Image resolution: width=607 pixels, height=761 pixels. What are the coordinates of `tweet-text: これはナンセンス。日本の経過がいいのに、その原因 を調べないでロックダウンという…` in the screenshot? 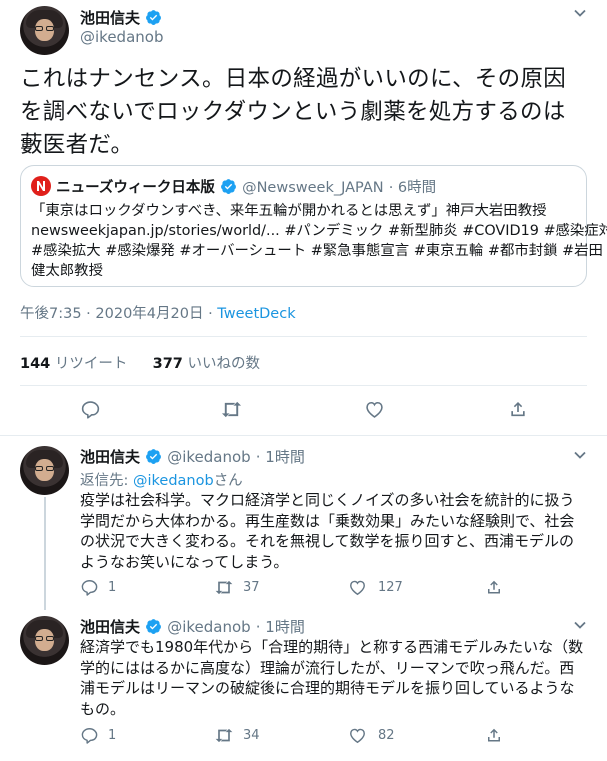 It's located at (293, 112).